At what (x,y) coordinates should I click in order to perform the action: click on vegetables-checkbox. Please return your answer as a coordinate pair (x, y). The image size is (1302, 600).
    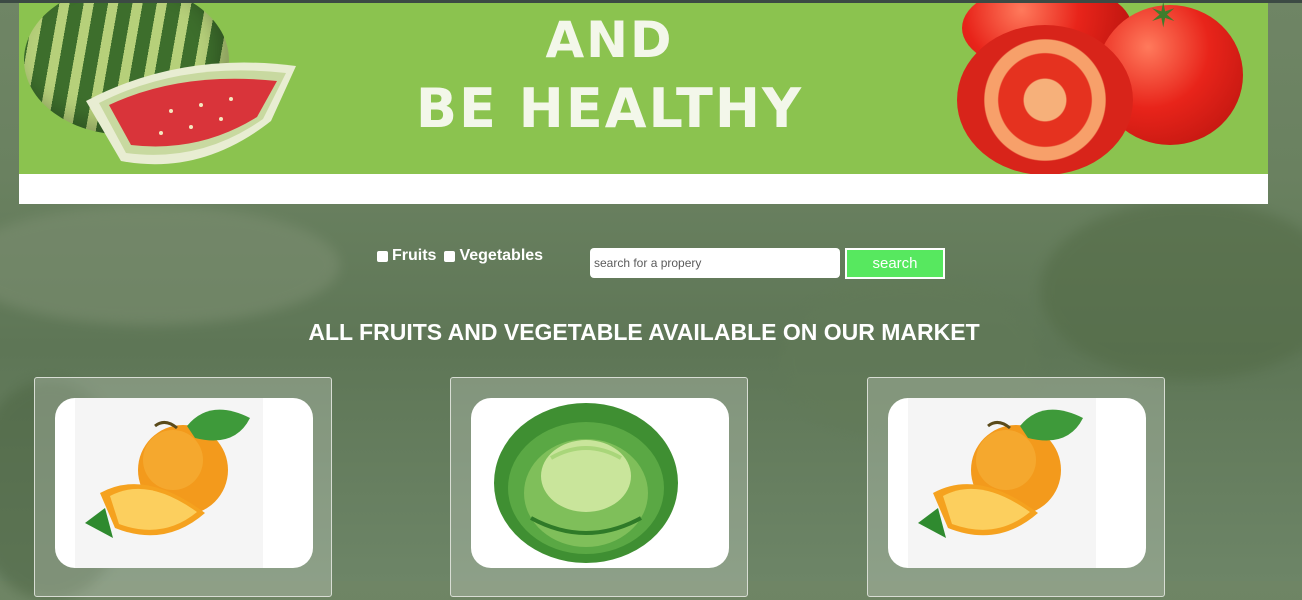
    Looking at the image, I should click on (450, 256).